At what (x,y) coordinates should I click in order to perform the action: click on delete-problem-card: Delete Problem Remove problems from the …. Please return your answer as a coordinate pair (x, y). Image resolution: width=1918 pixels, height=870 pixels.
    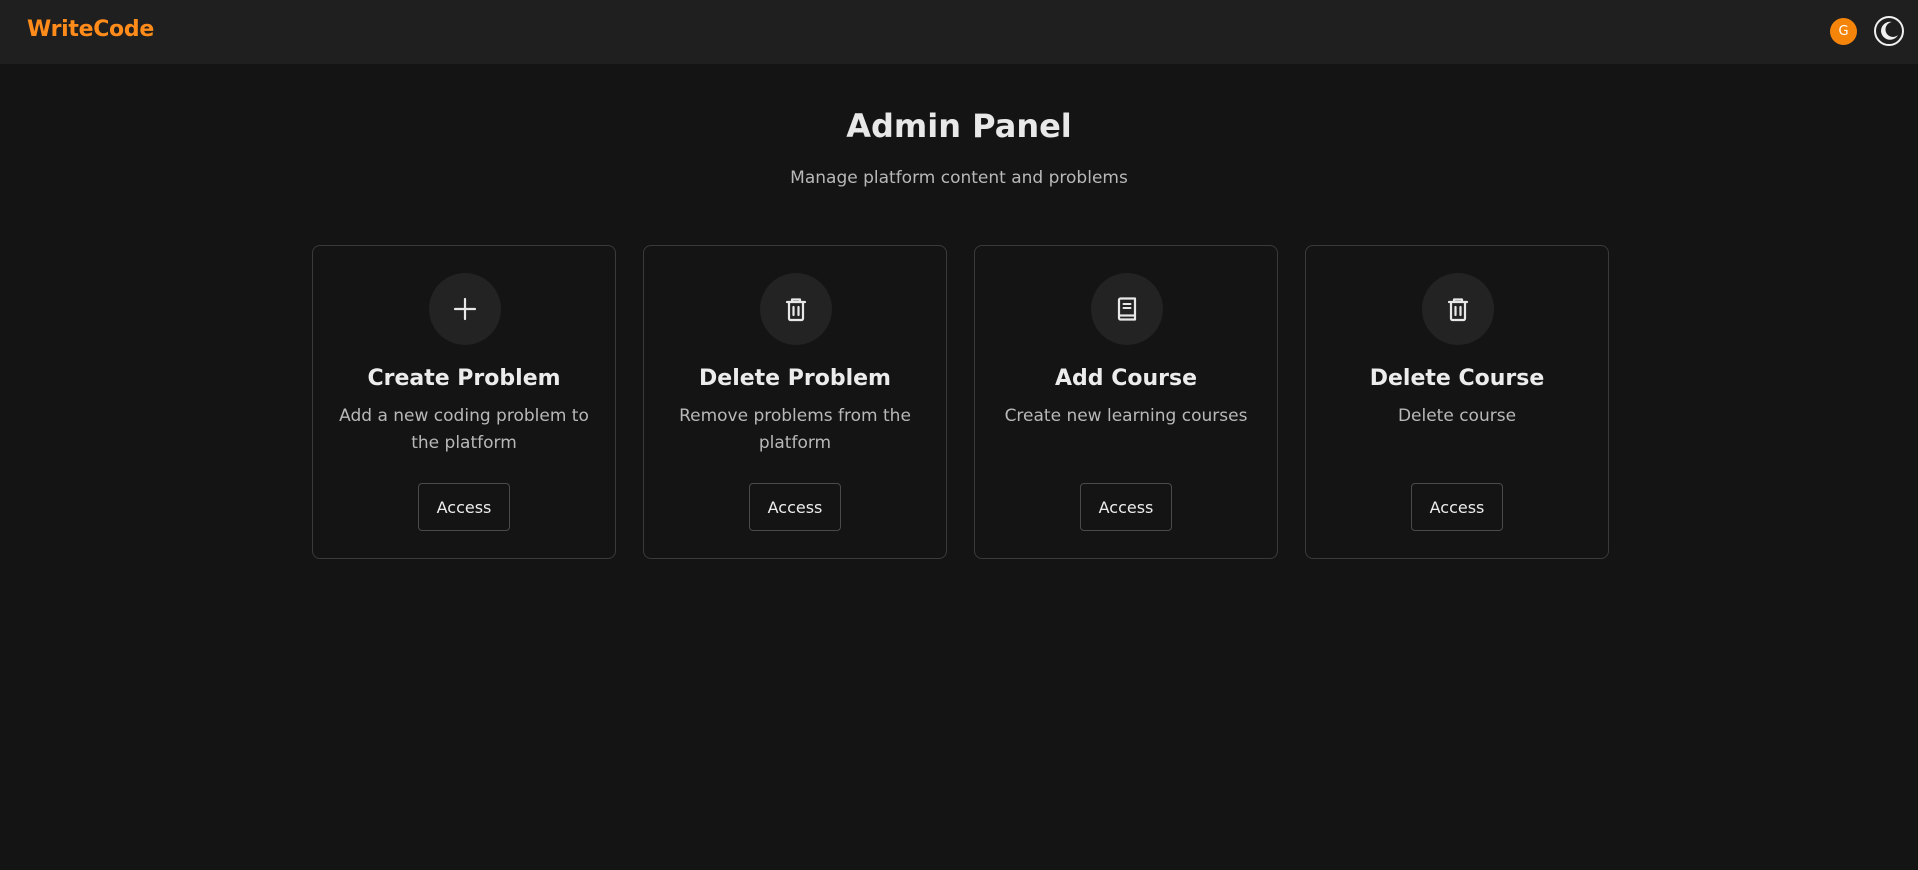
    Looking at the image, I should click on (795, 402).